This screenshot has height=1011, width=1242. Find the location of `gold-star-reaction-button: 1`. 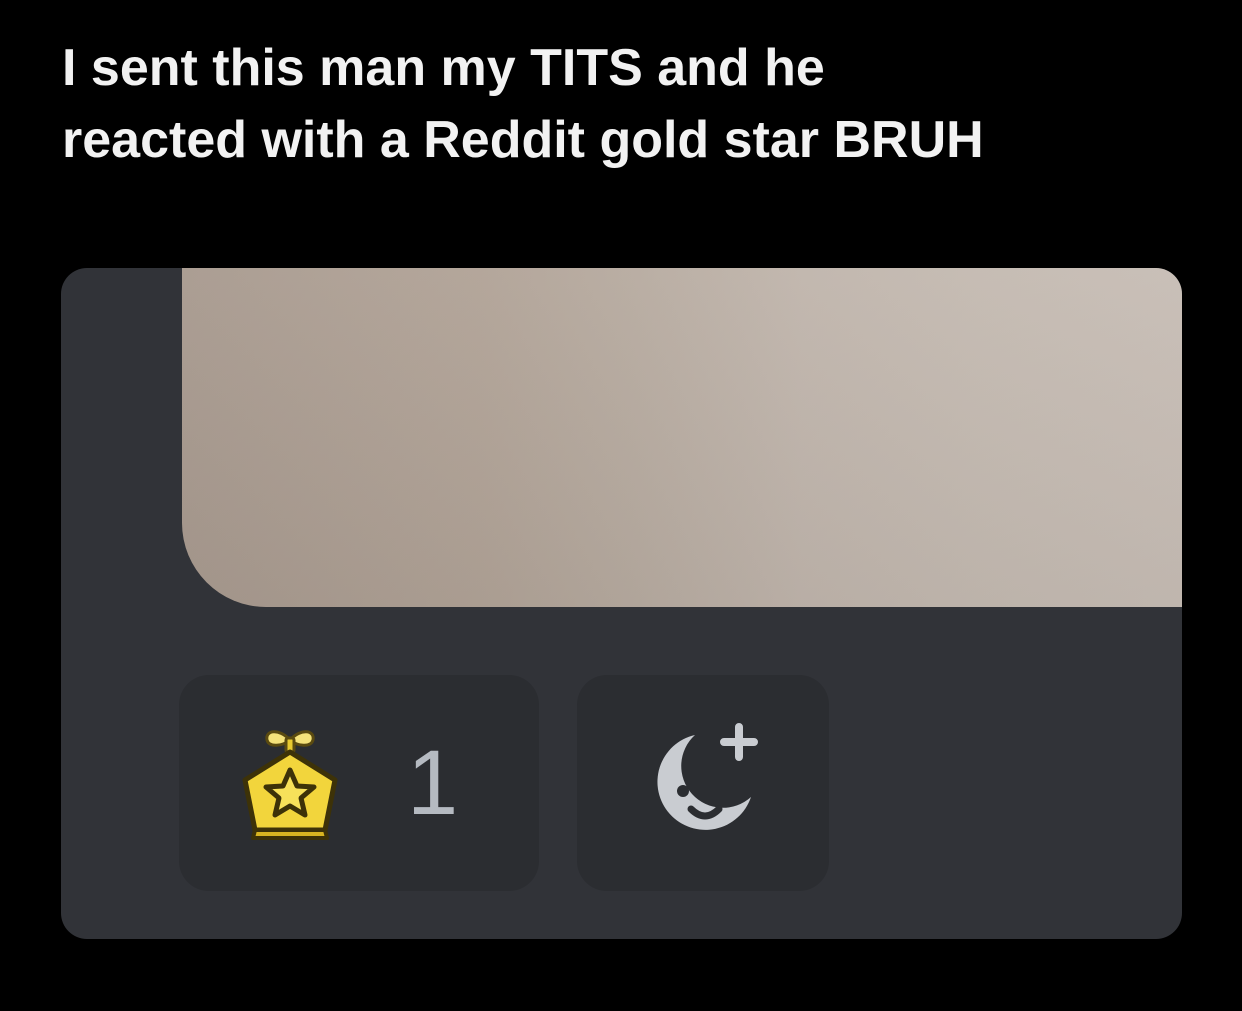

gold-star-reaction-button: 1 is located at coordinates (359, 783).